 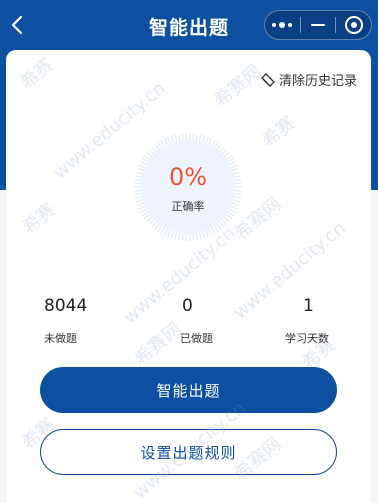 What do you see at coordinates (188, 452) in the screenshot?
I see `quiz-rules-button: 设置出题规则` at bounding box center [188, 452].